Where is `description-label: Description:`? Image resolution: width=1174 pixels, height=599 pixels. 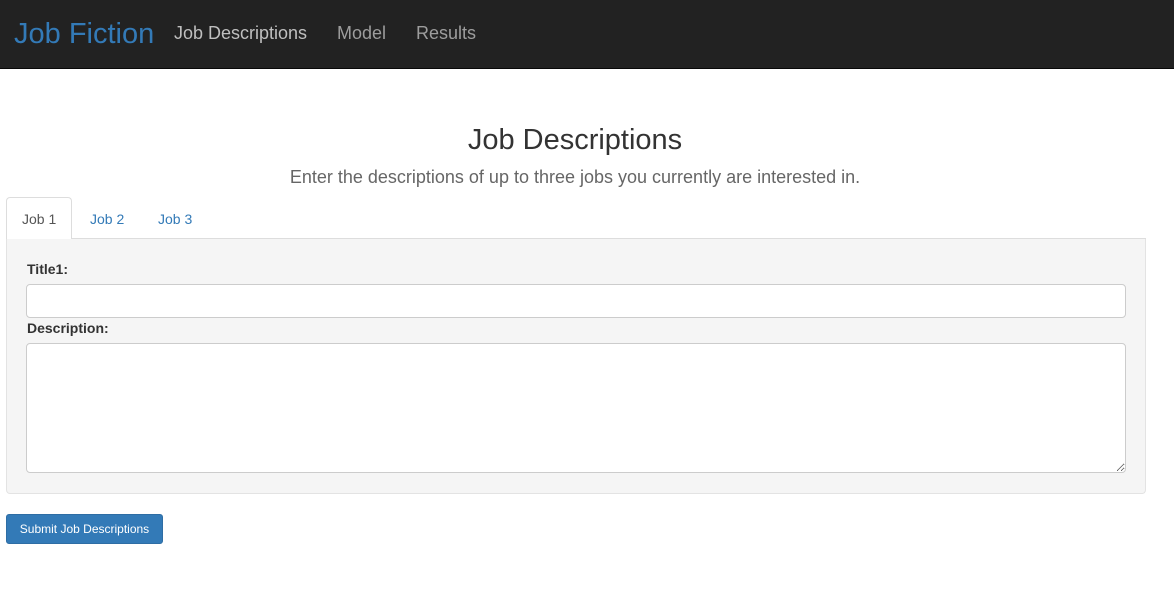
description-label: Description: is located at coordinates (68, 328).